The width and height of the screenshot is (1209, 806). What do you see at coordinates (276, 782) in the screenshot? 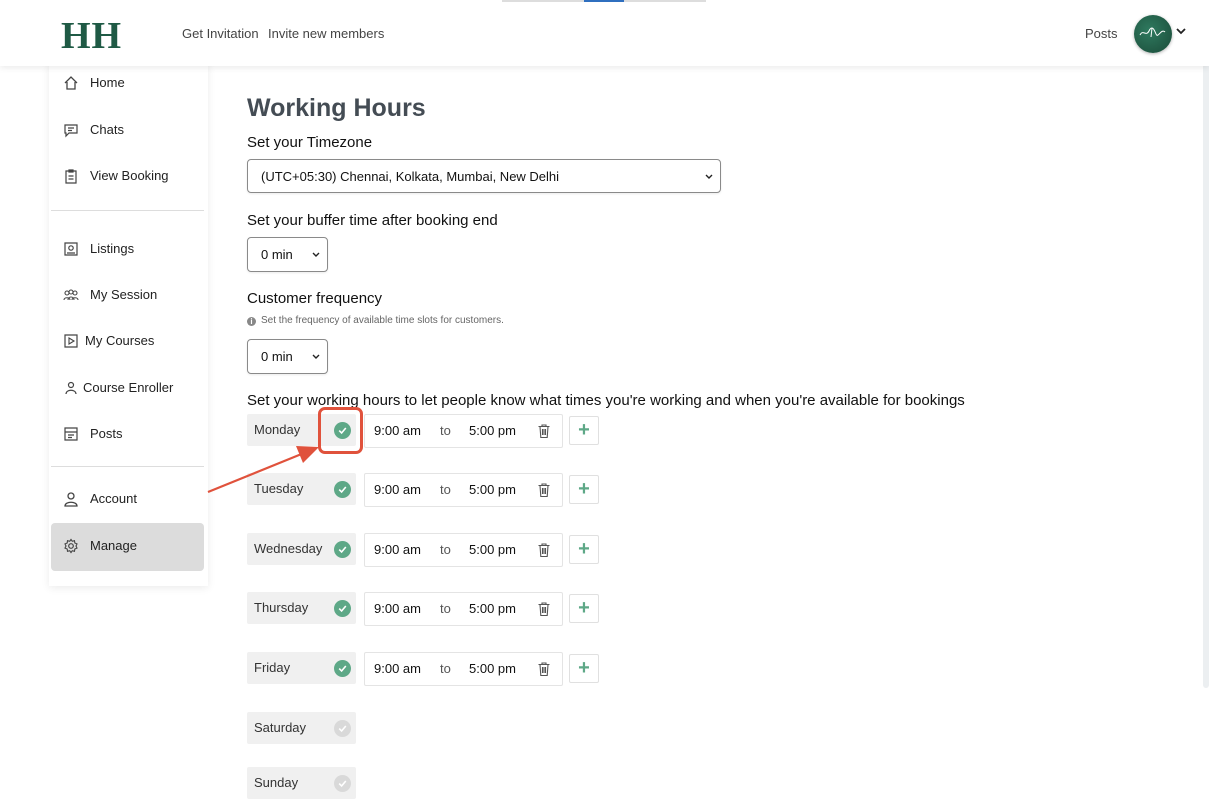
I see `day-name: Sunday` at bounding box center [276, 782].